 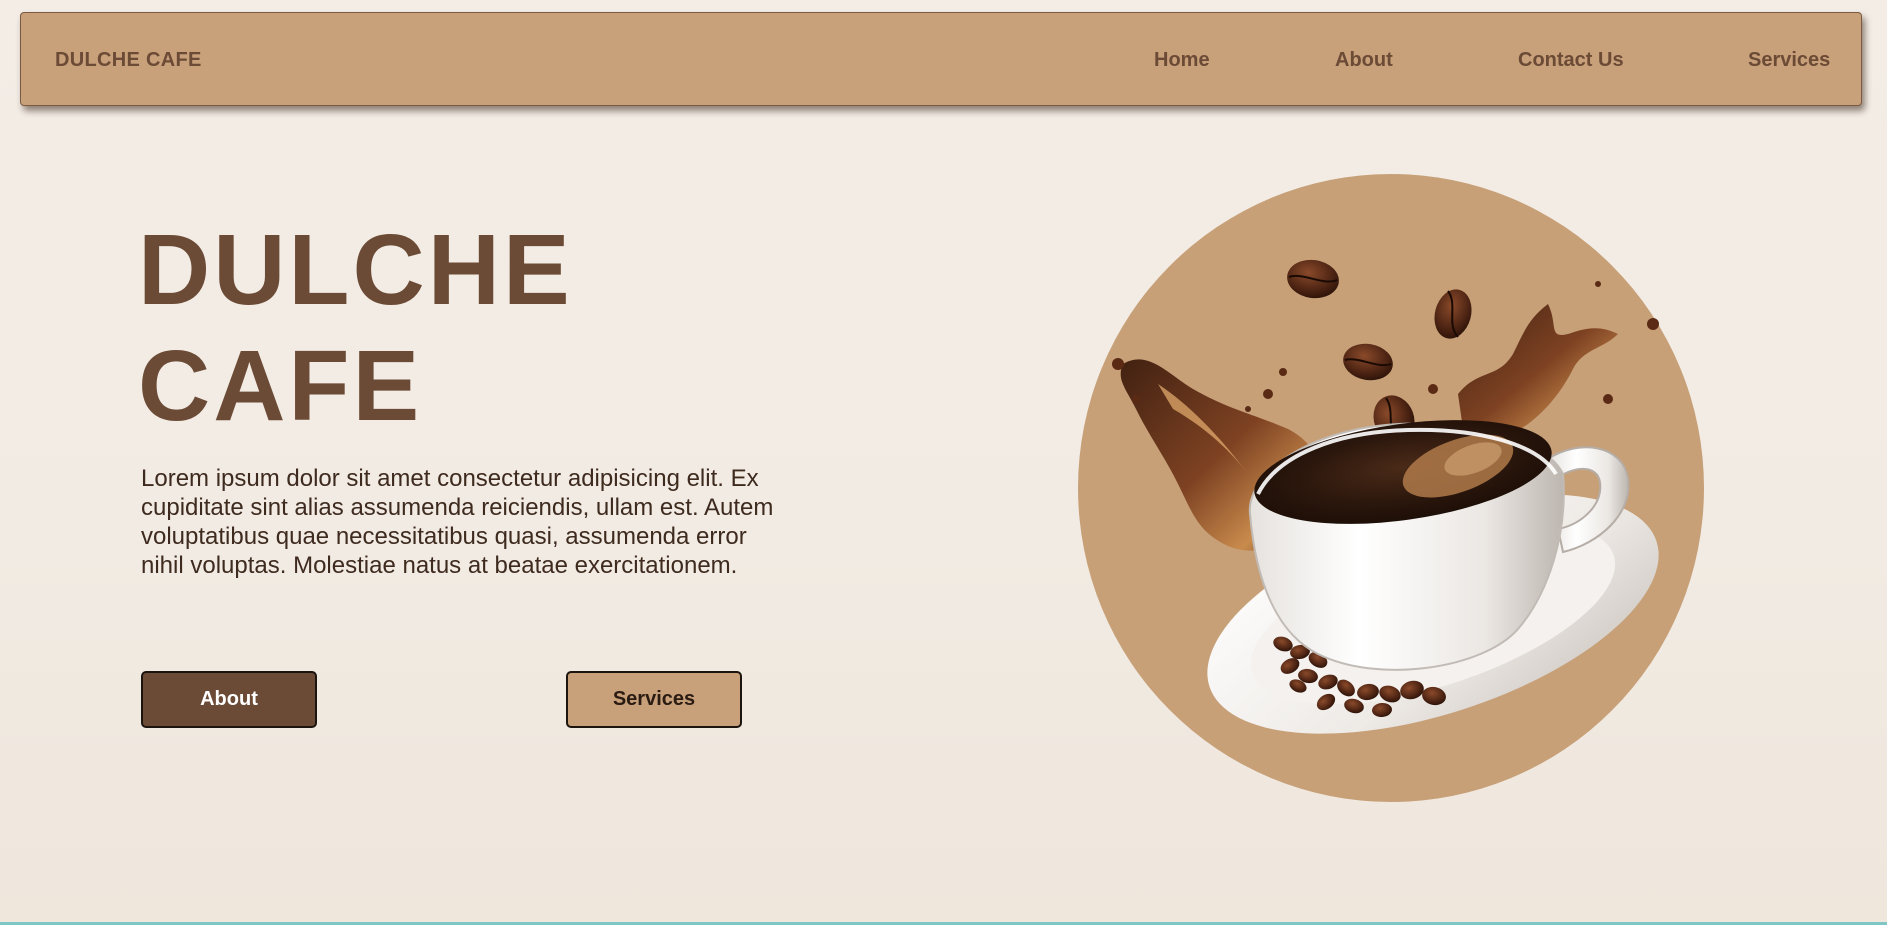 What do you see at coordinates (128, 60) in the screenshot?
I see `brand-logo-text: DULCHE CAFE` at bounding box center [128, 60].